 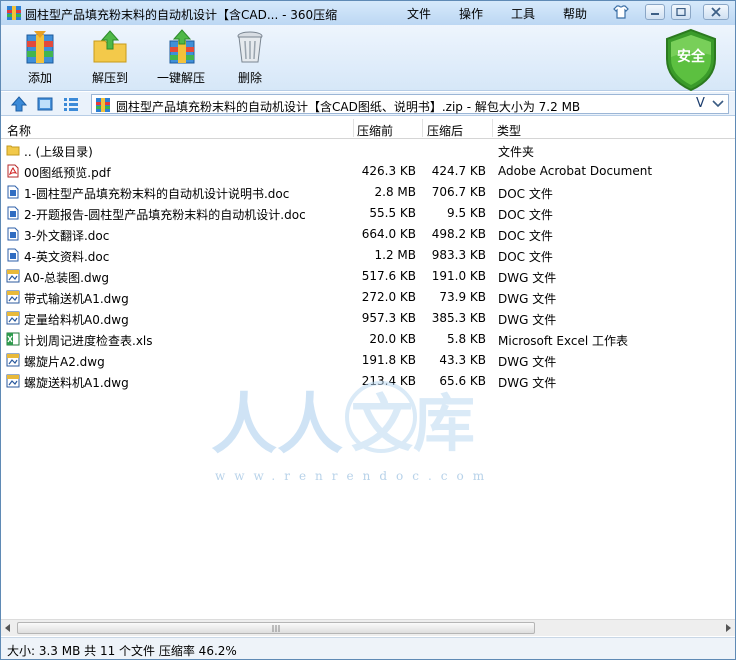 I want to click on grip-icon, so click(x=276, y=628).